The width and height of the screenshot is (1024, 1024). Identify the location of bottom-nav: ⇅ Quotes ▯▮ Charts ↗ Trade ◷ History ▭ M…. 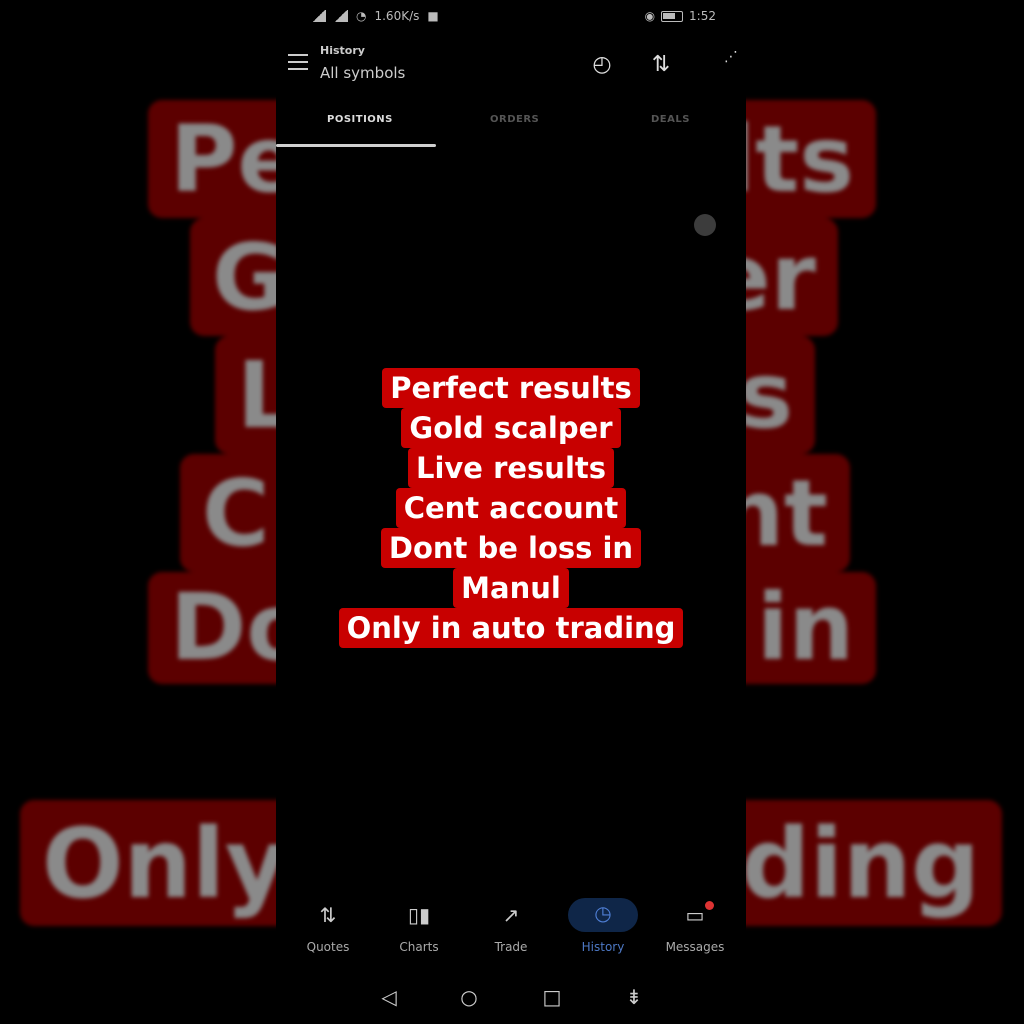
(511, 929).